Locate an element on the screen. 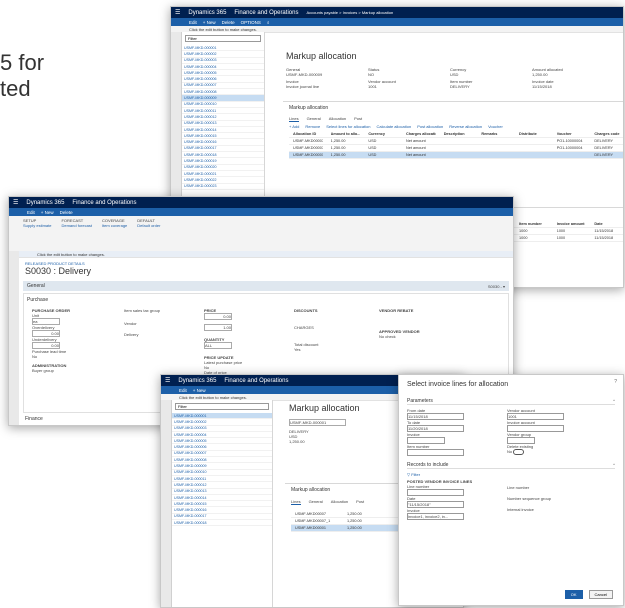  cmd-edit-3: Edit is located at coordinates (183, 390).